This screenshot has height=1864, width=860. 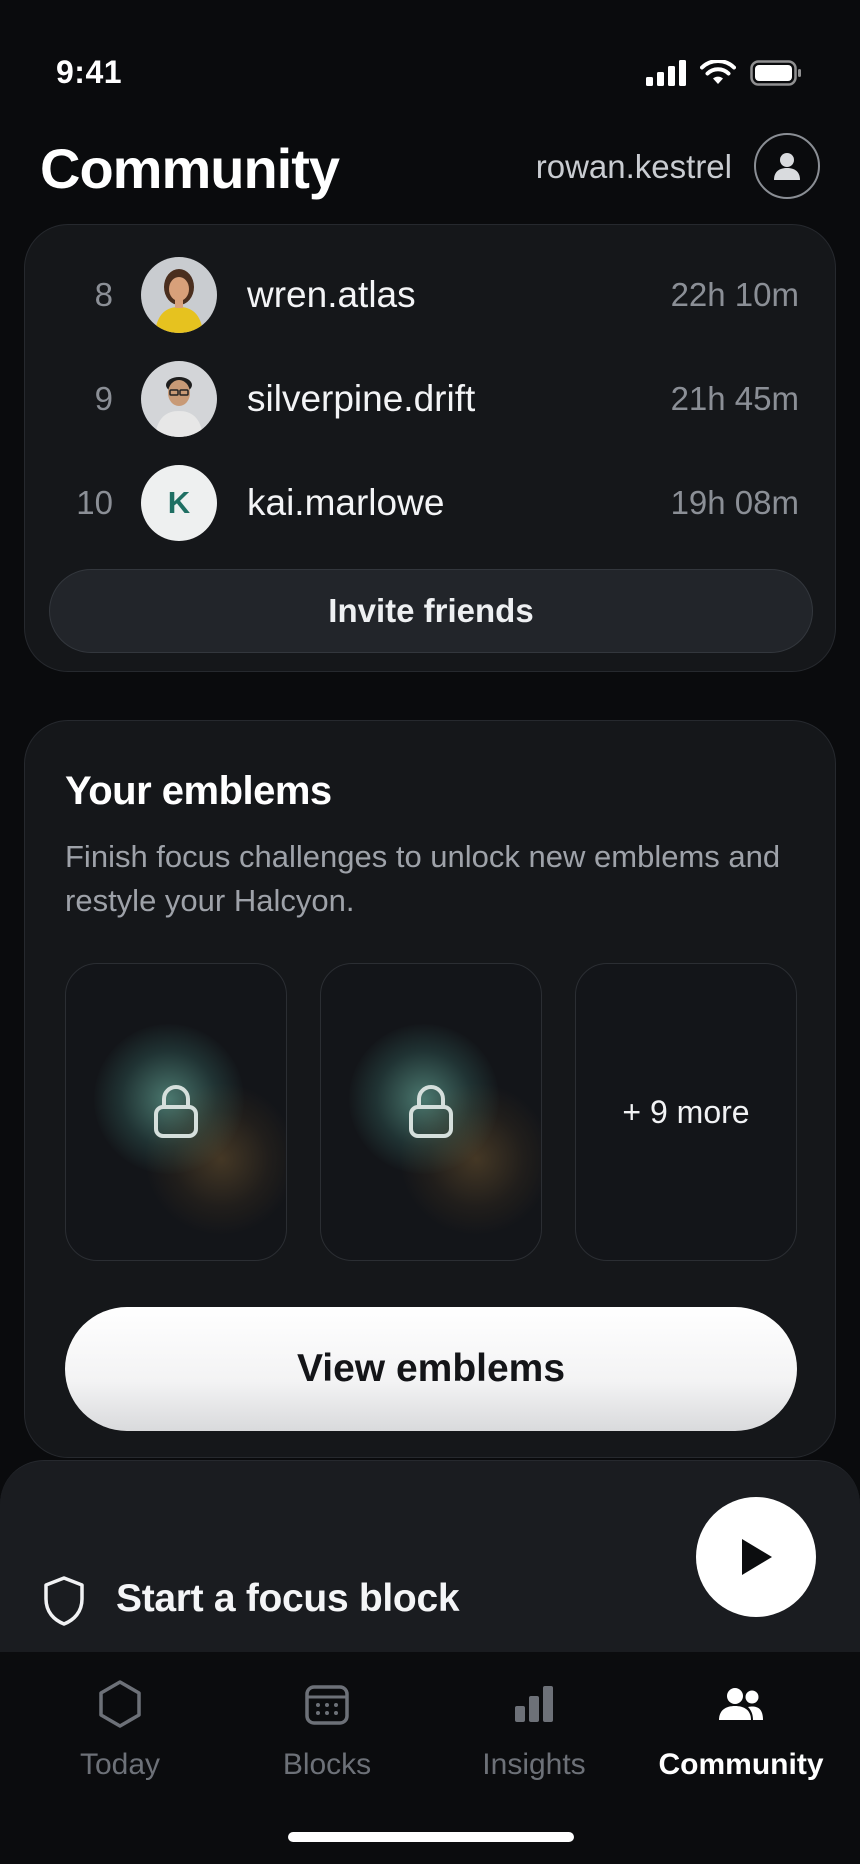 What do you see at coordinates (327, 1705) in the screenshot?
I see `calendar-icon` at bounding box center [327, 1705].